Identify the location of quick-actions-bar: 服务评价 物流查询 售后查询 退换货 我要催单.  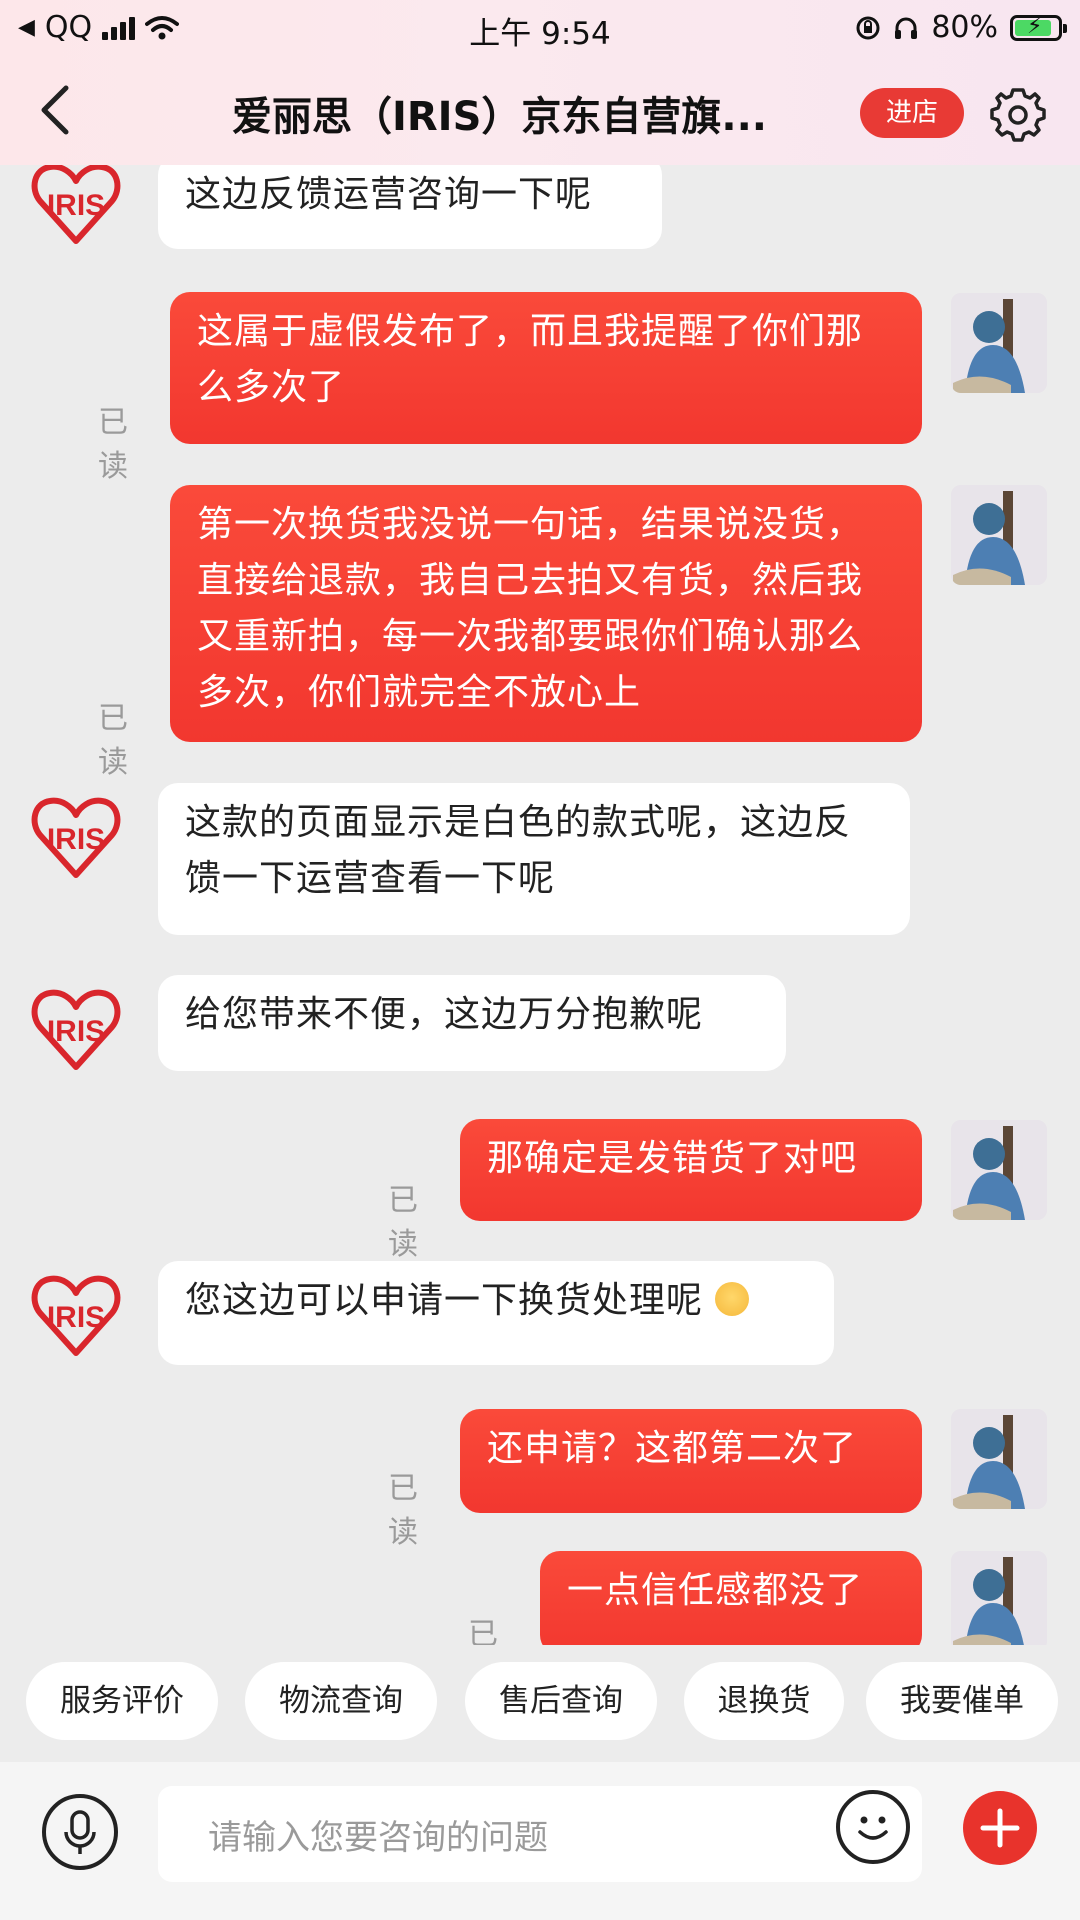
(540, 1703).